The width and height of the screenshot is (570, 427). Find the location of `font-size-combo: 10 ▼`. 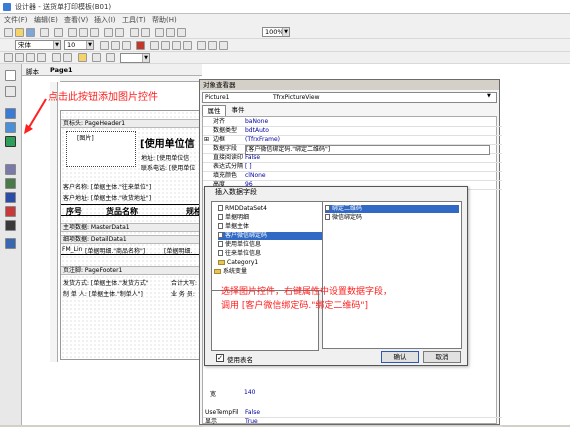

font-size-combo: 10 ▼ is located at coordinates (79, 45).